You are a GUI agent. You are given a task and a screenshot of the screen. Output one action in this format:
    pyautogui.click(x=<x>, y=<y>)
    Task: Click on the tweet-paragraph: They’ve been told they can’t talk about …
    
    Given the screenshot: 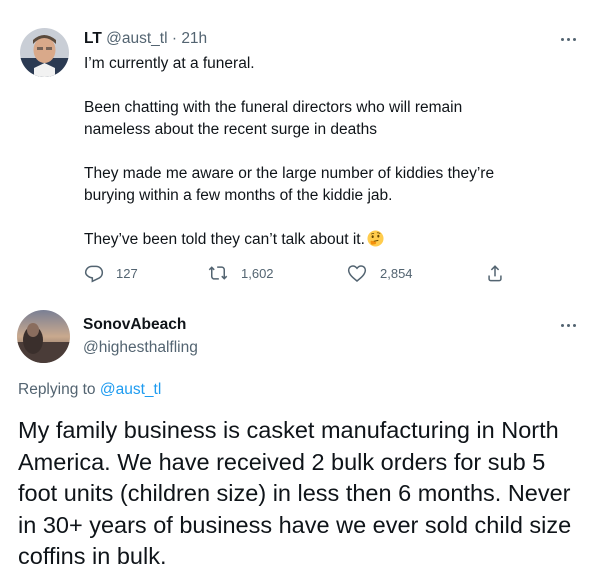 What is the action you would take?
    pyautogui.click(x=224, y=239)
    